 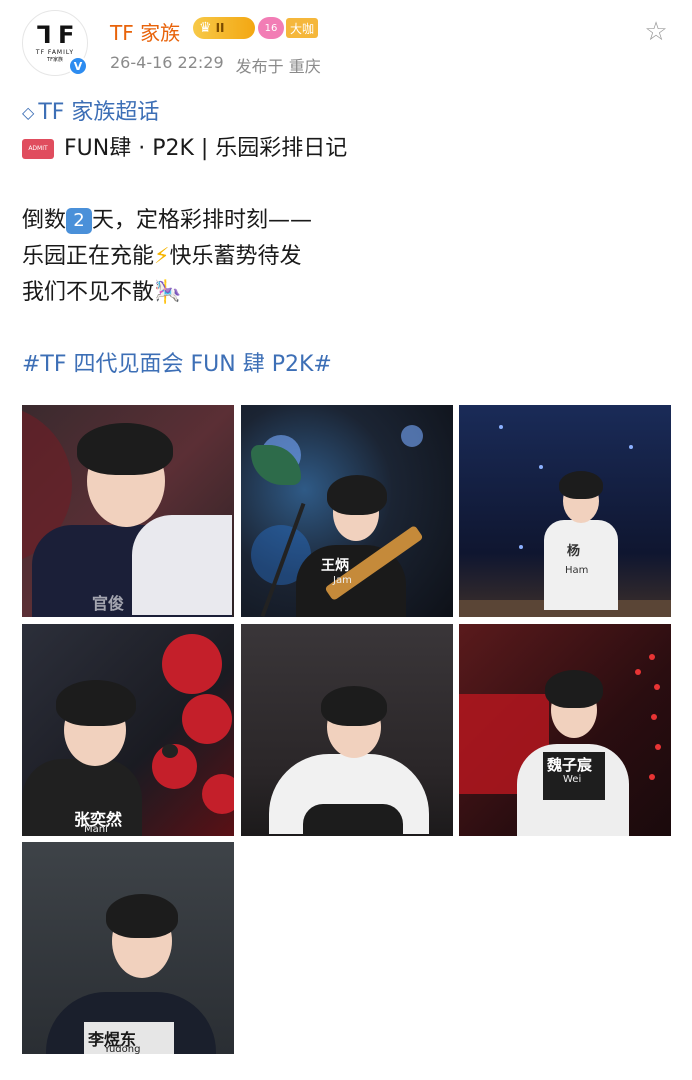 What do you see at coordinates (278, 66) in the screenshot?
I see `post-source: 发布于 重庆` at bounding box center [278, 66].